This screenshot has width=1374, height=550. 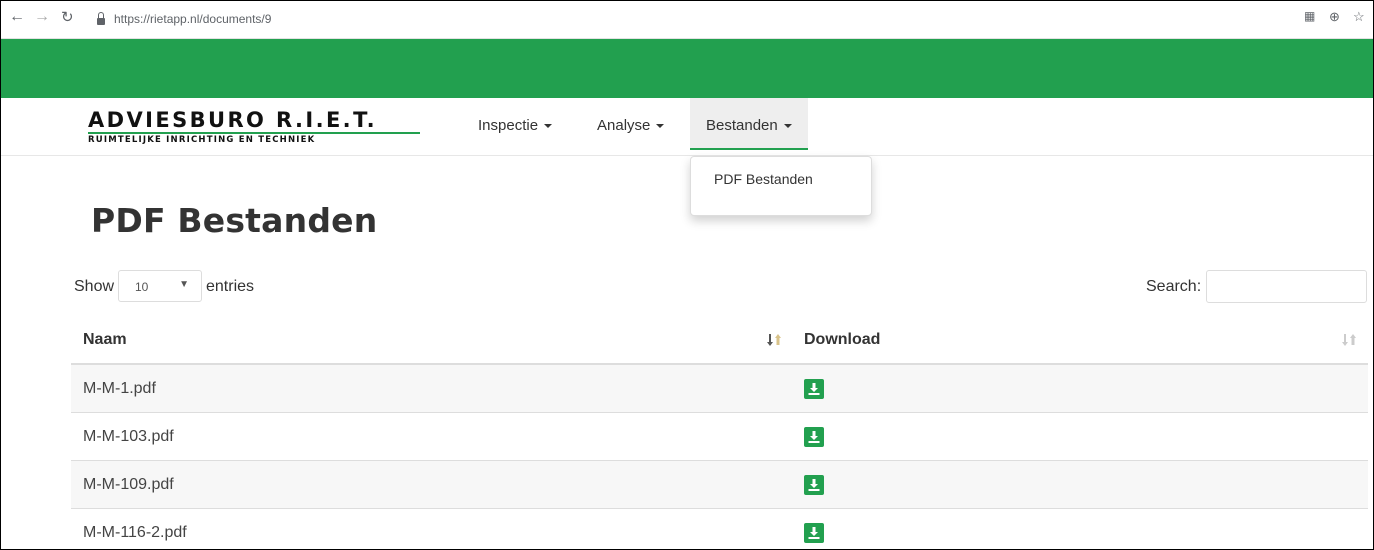 I want to click on column-header-naam: Naam, so click(x=105, y=340).